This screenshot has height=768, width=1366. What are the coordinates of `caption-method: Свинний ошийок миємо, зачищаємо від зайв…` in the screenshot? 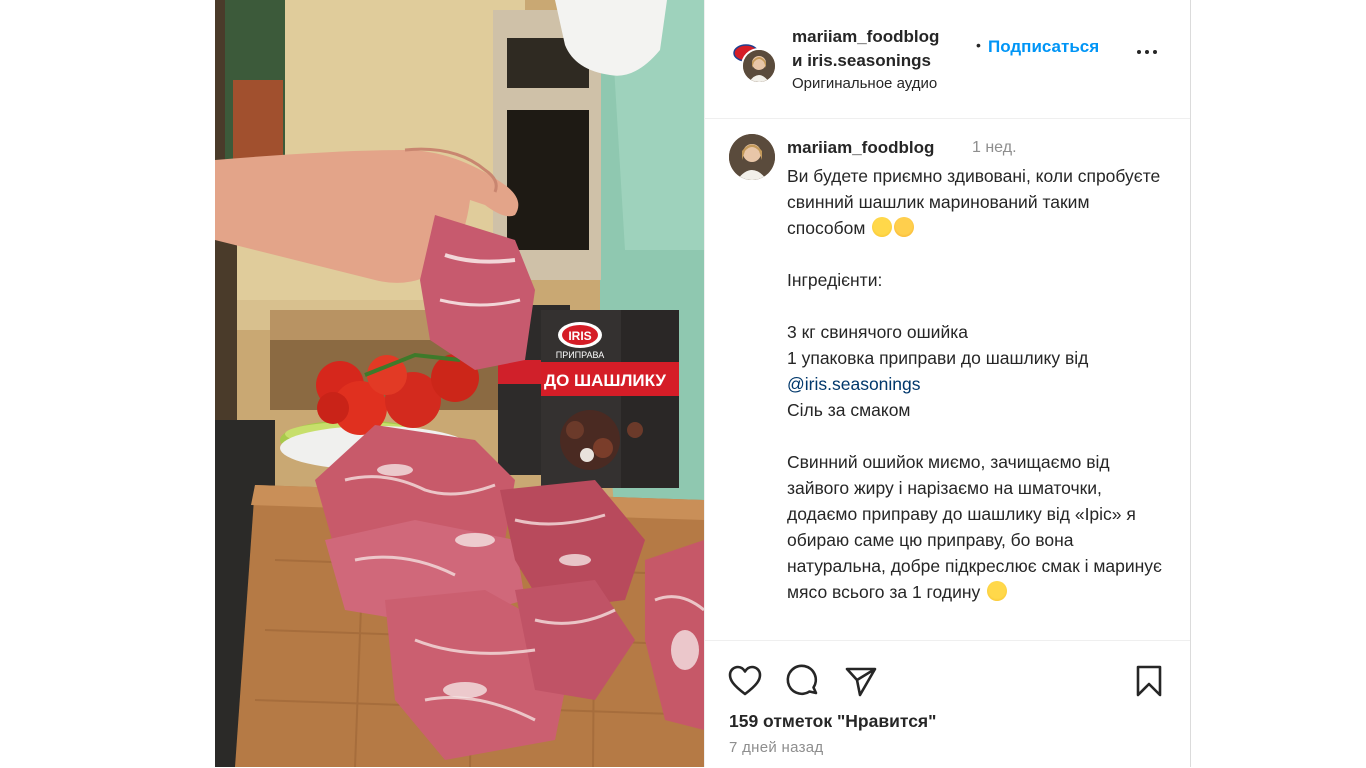 It's located at (977, 527).